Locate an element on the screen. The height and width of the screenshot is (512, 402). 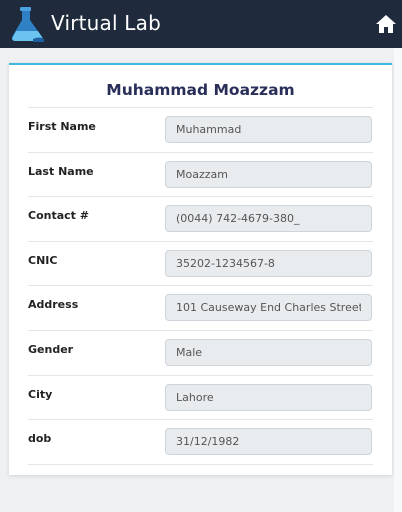
address-field is located at coordinates (268, 308).